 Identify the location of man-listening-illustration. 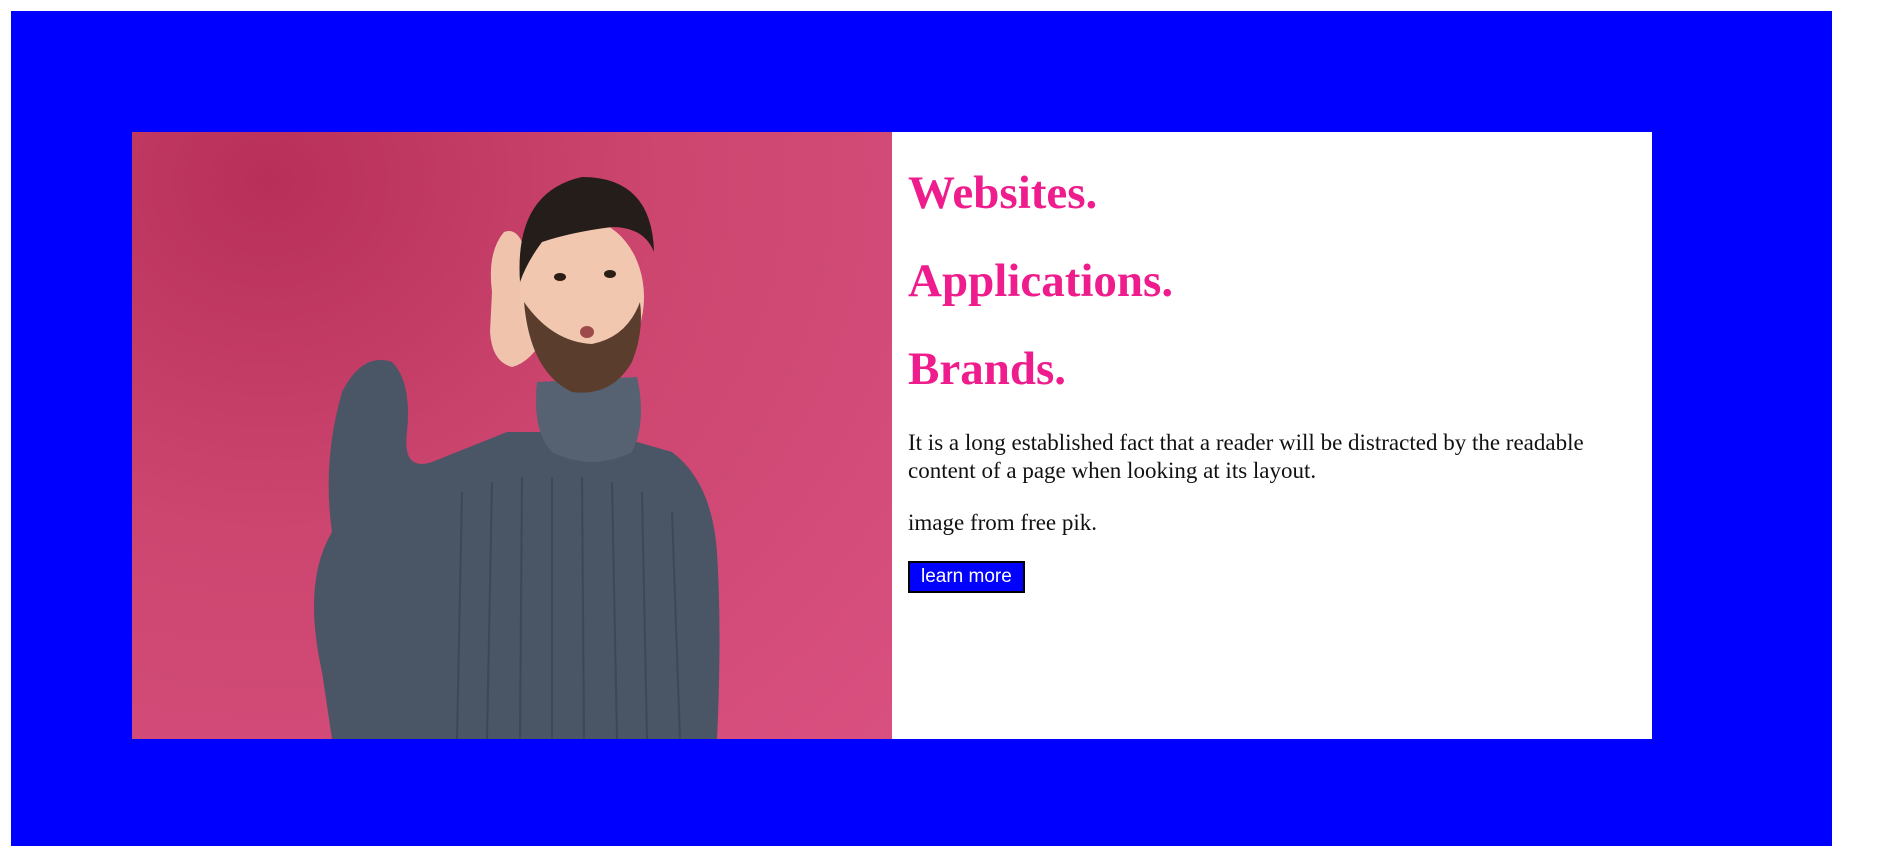
(517, 458).